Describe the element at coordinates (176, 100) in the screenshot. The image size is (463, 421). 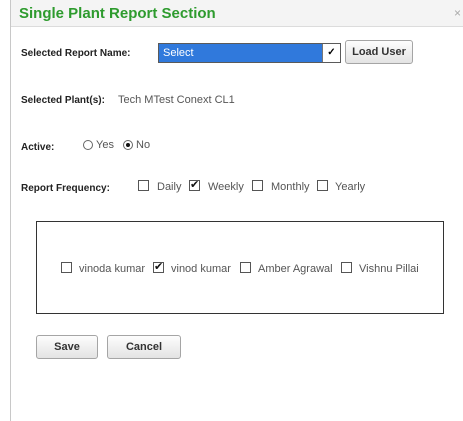
I see `plants-value: Tech MTest Conext CL1` at that location.